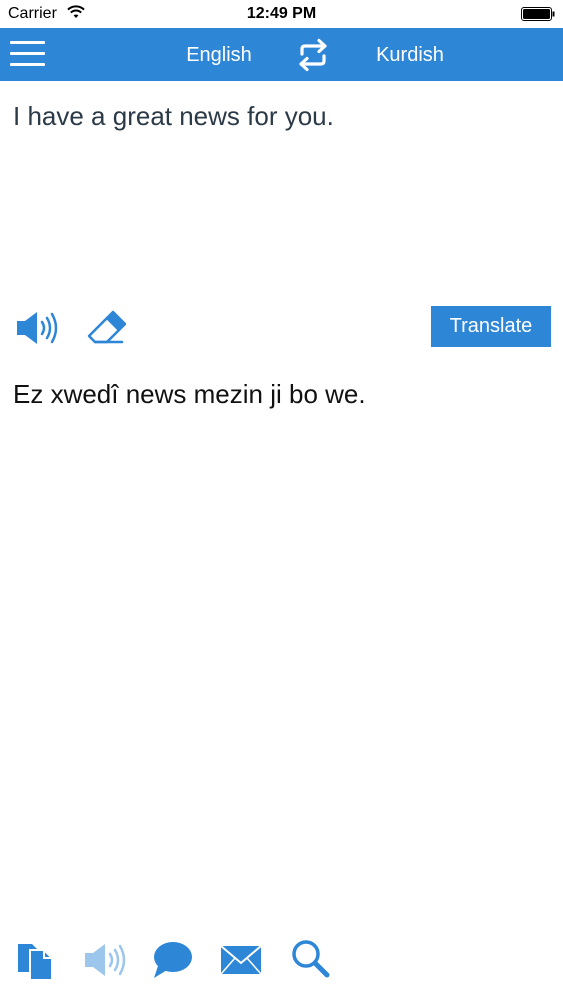 Image resolution: width=563 pixels, height=1000 pixels. What do you see at coordinates (538, 14) in the screenshot?
I see `battery-icon` at bounding box center [538, 14].